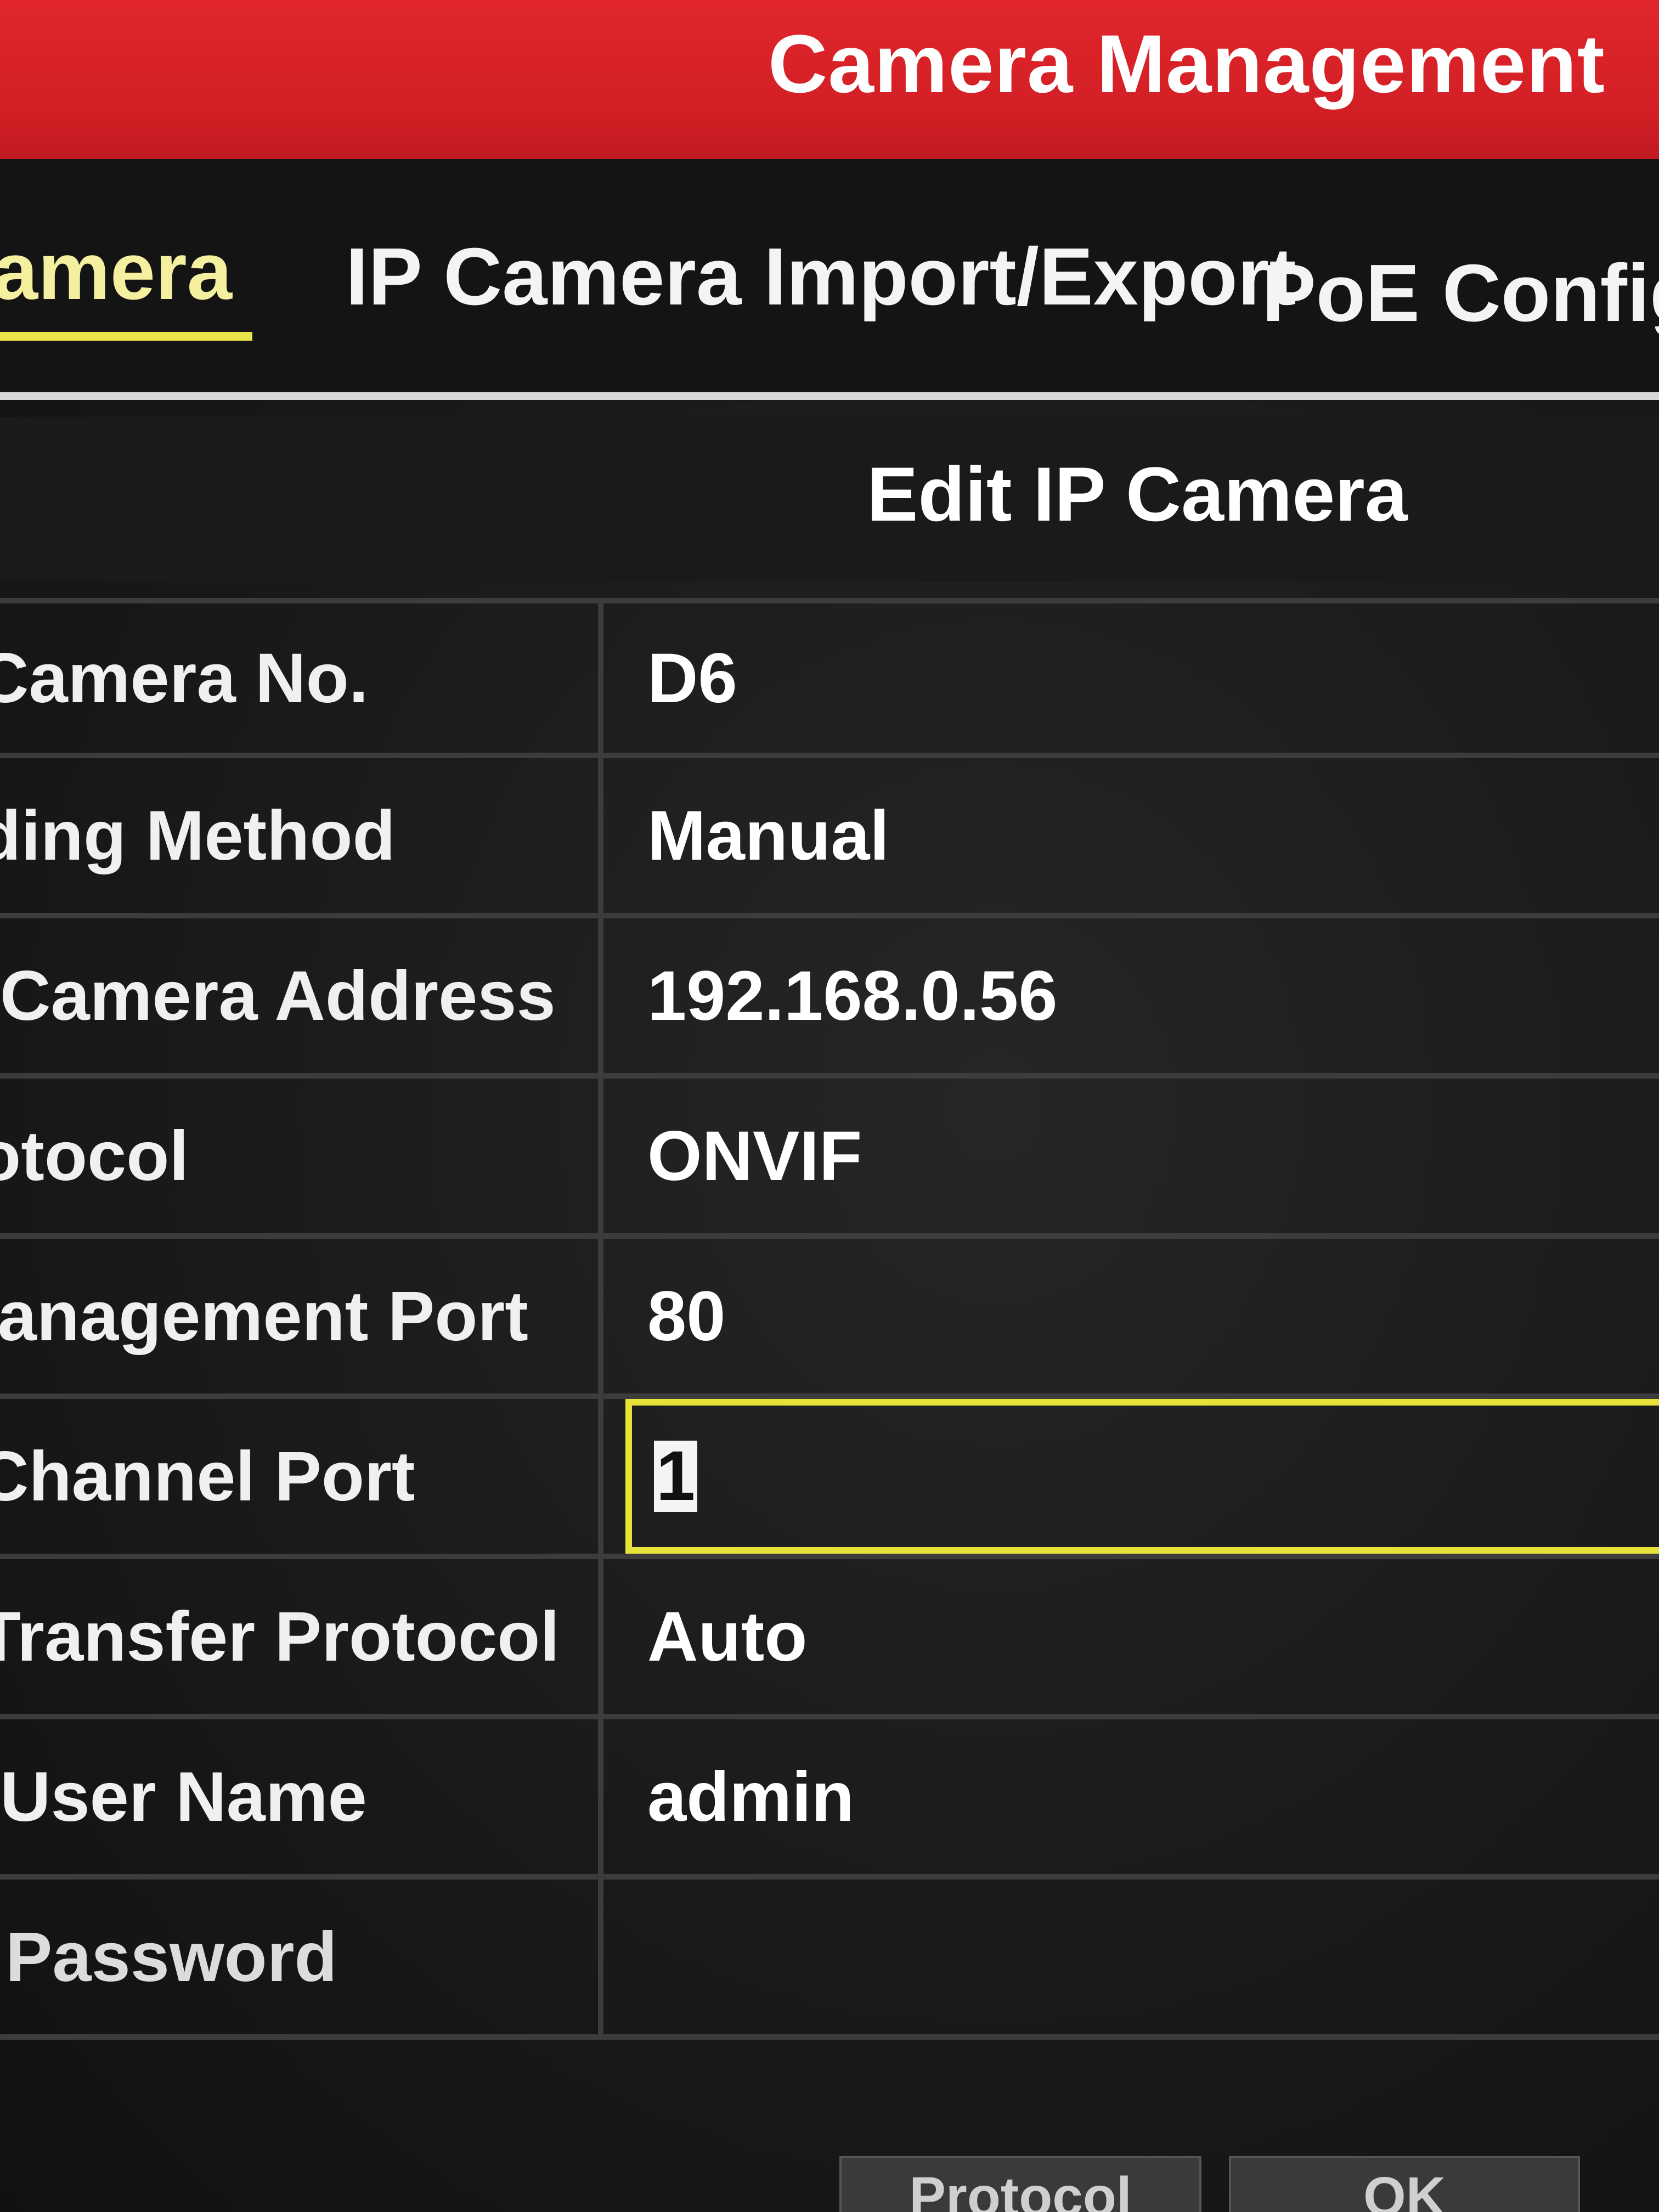  What do you see at coordinates (676, 1476) in the screenshot?
I see `channel-port-value: 1` at bounding box center [676, 1476].